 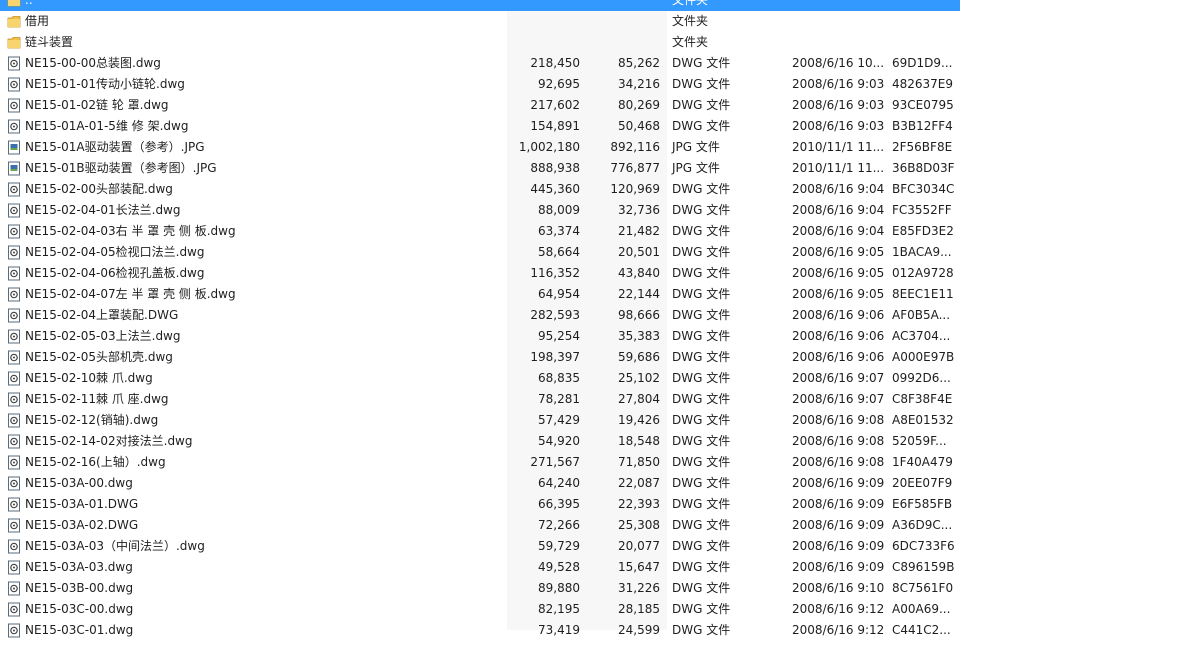 What do you see at coordinates (555, 189) in the screenshot?
I see `file-size: 445,360` at bounding box center [555, 189].